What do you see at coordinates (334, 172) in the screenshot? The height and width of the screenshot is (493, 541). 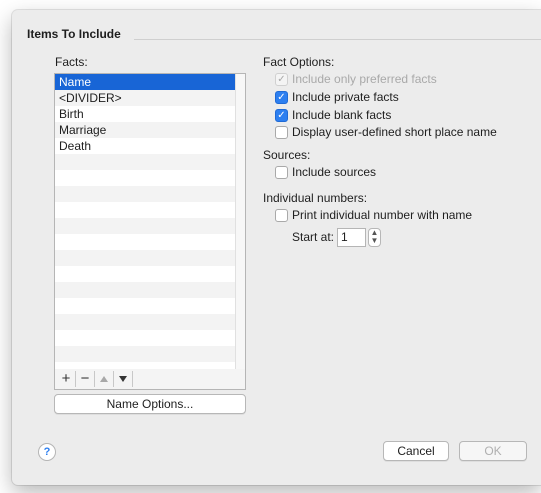 I see `include-sources-label: Include sources` at bounding box center [334, 172].